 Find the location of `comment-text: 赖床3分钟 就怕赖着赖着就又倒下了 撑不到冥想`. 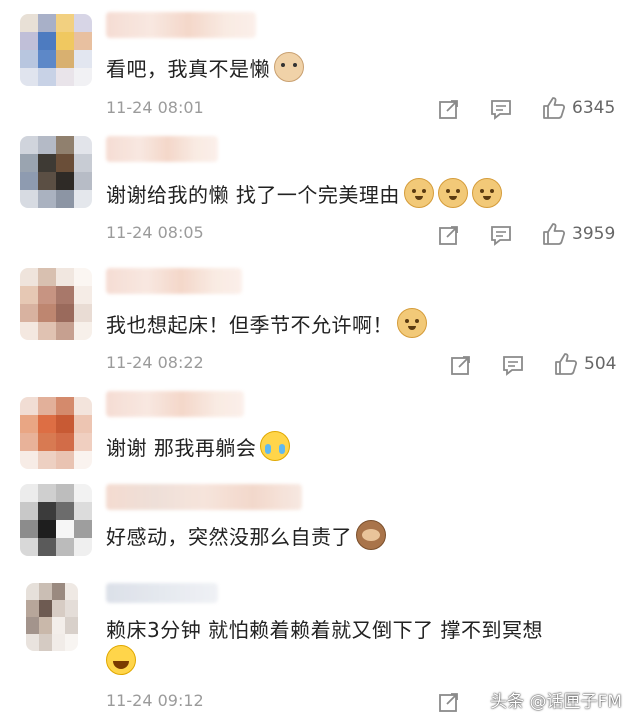

comment-text: 赖床3分钟 就怕赖着赖着就又倒下了 撑不到冥想 is located at coordinates (366, 646).